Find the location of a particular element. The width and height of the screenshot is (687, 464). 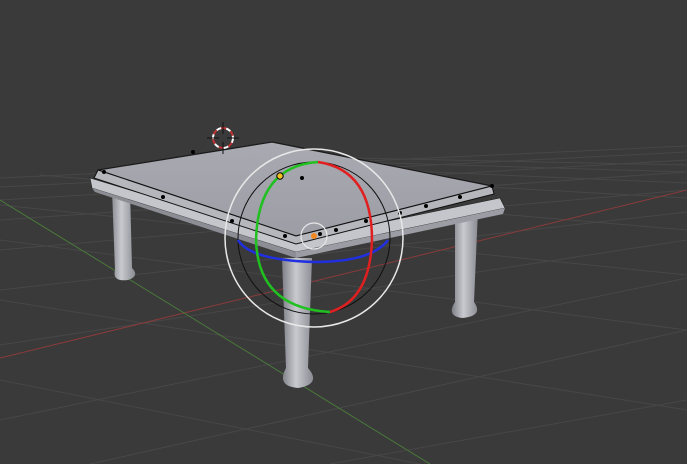

pivot-point is located at coordinates (314, 236).